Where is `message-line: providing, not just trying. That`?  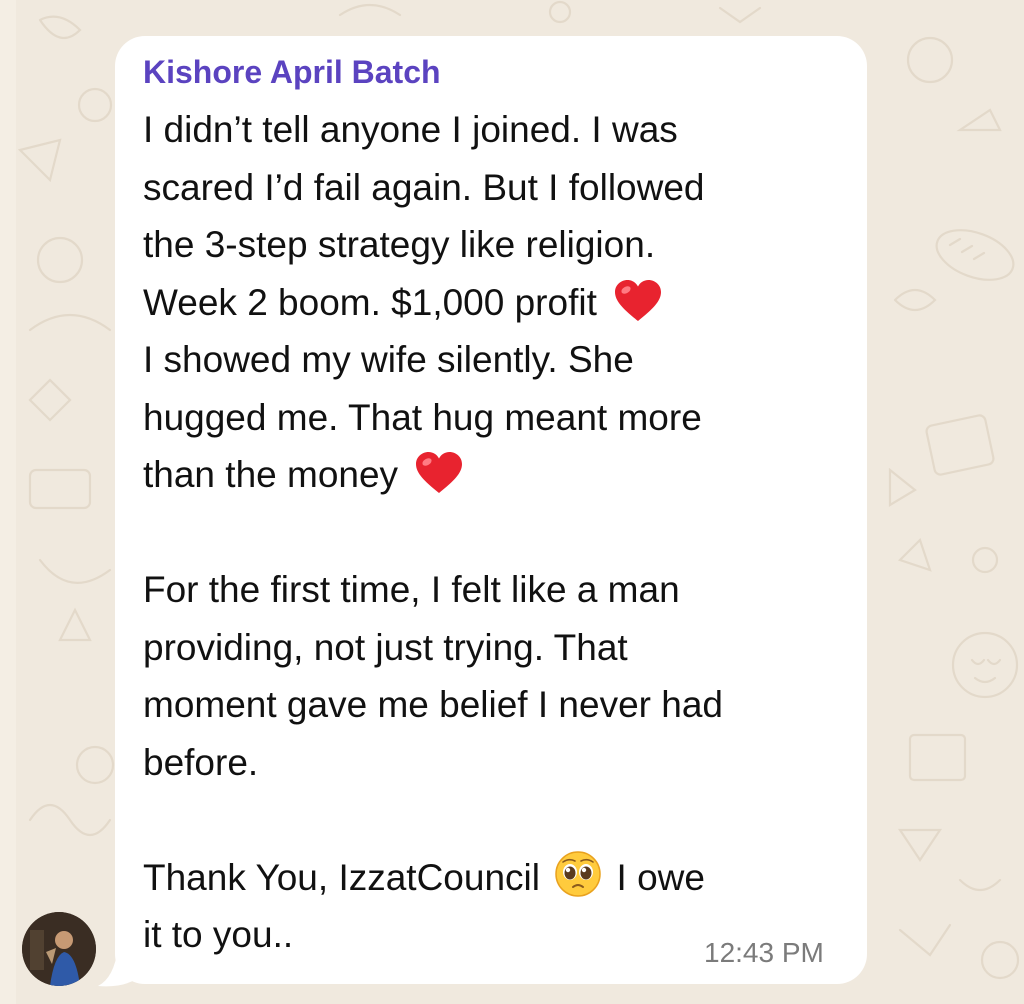 message-line: providing, not just trying. That is located at coordinates (385, 647).